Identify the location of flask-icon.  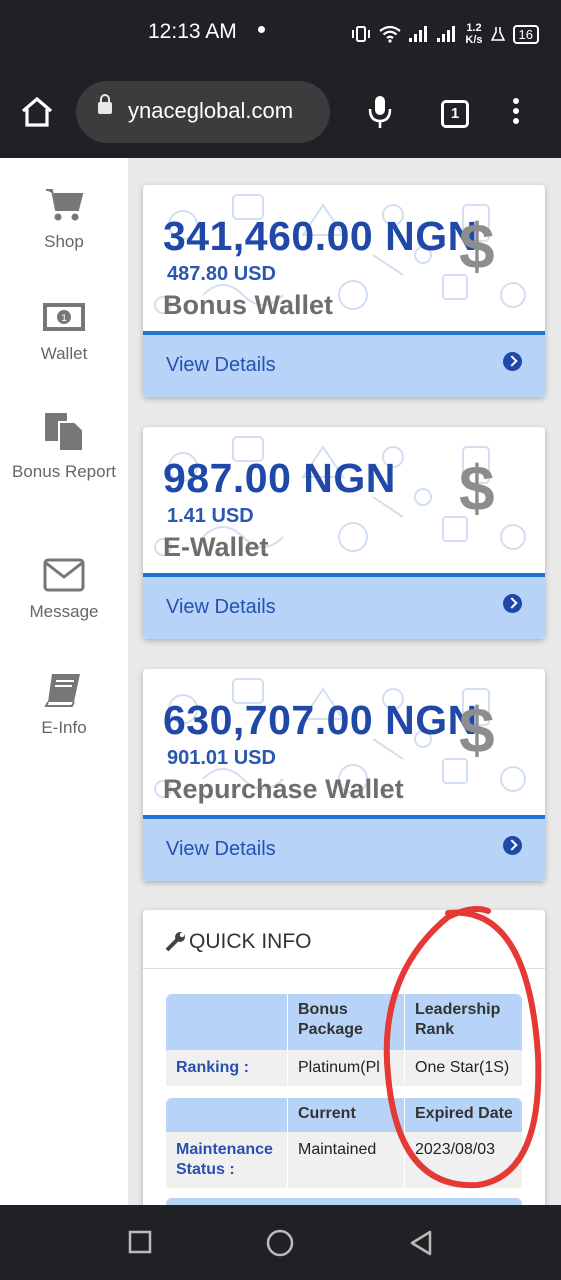
(497, 34).